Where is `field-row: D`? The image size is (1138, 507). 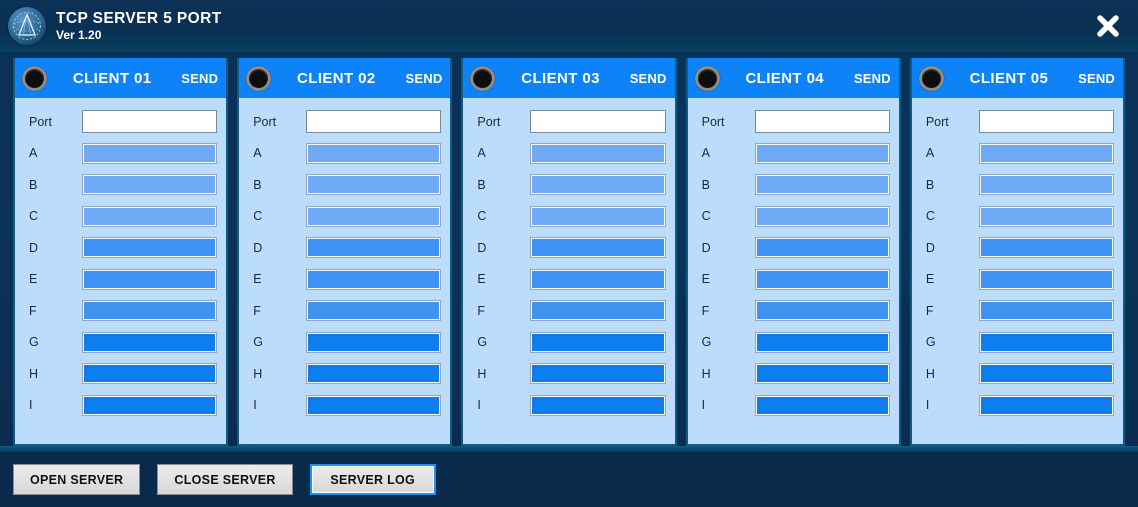 field-row: D is located at coordinates (347, 248).